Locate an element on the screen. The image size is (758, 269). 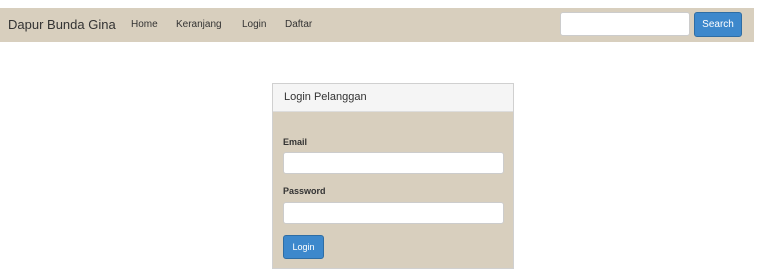
email-field is located at coordinates (393, 163).